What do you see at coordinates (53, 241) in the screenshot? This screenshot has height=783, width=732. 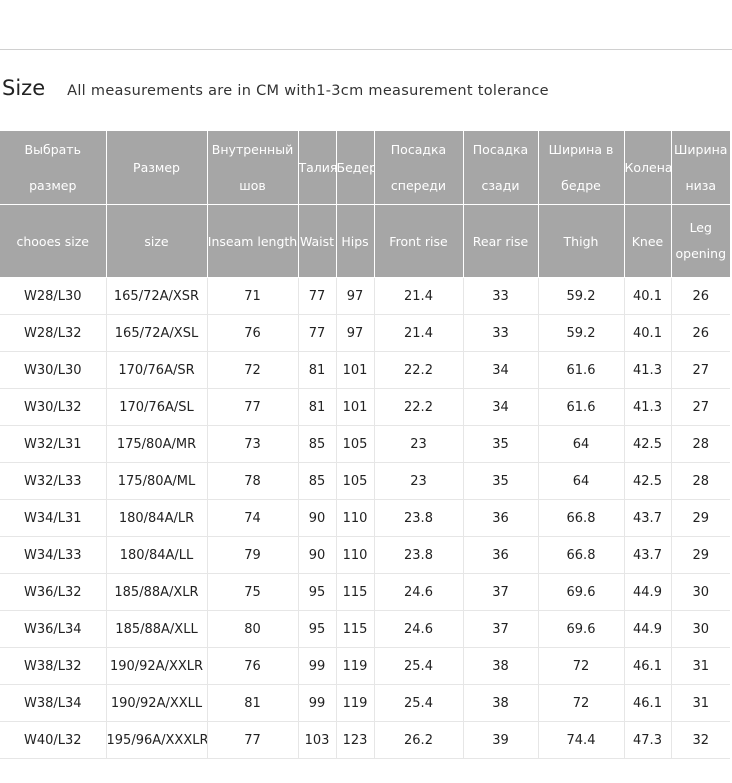 I see `column-header-en-0: chooes size` at bounding box center [53, 241].